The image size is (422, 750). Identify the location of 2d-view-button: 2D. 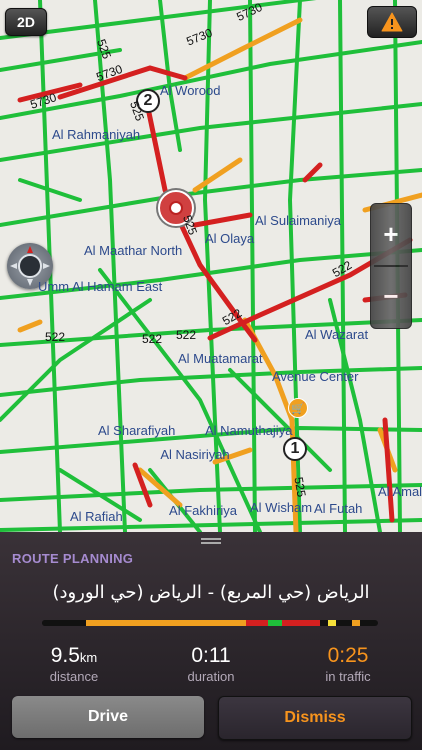
(26, 22).